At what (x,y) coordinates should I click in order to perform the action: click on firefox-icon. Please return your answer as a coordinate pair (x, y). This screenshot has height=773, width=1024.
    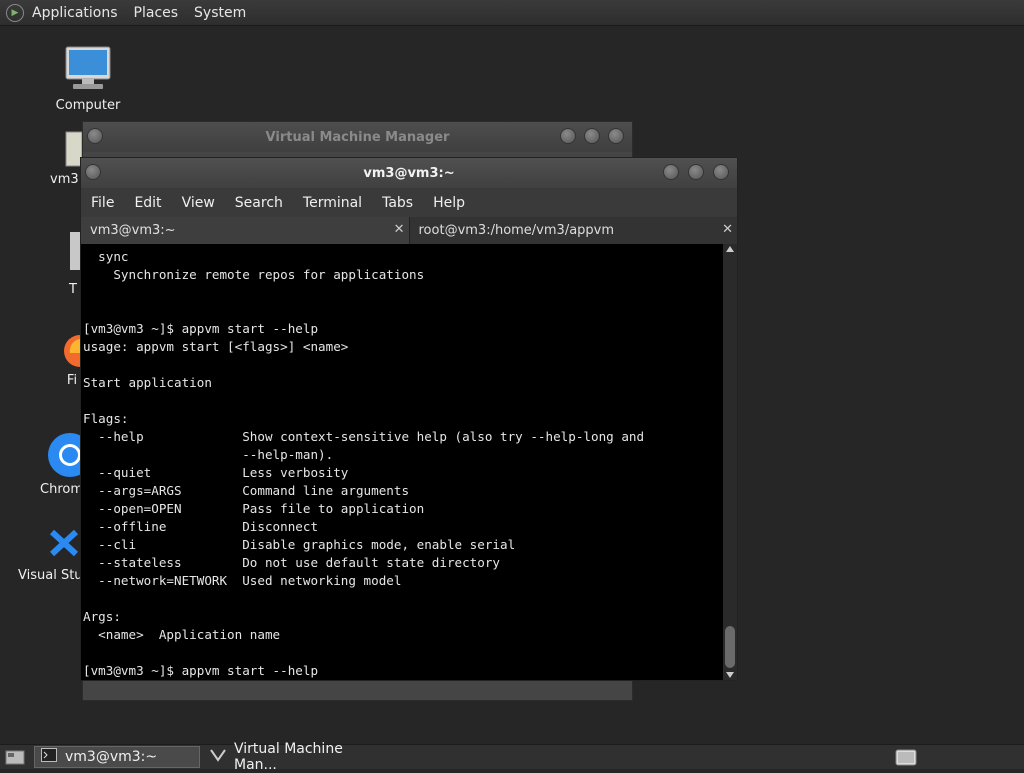
    Looking at the image, I should click on (72, 351).